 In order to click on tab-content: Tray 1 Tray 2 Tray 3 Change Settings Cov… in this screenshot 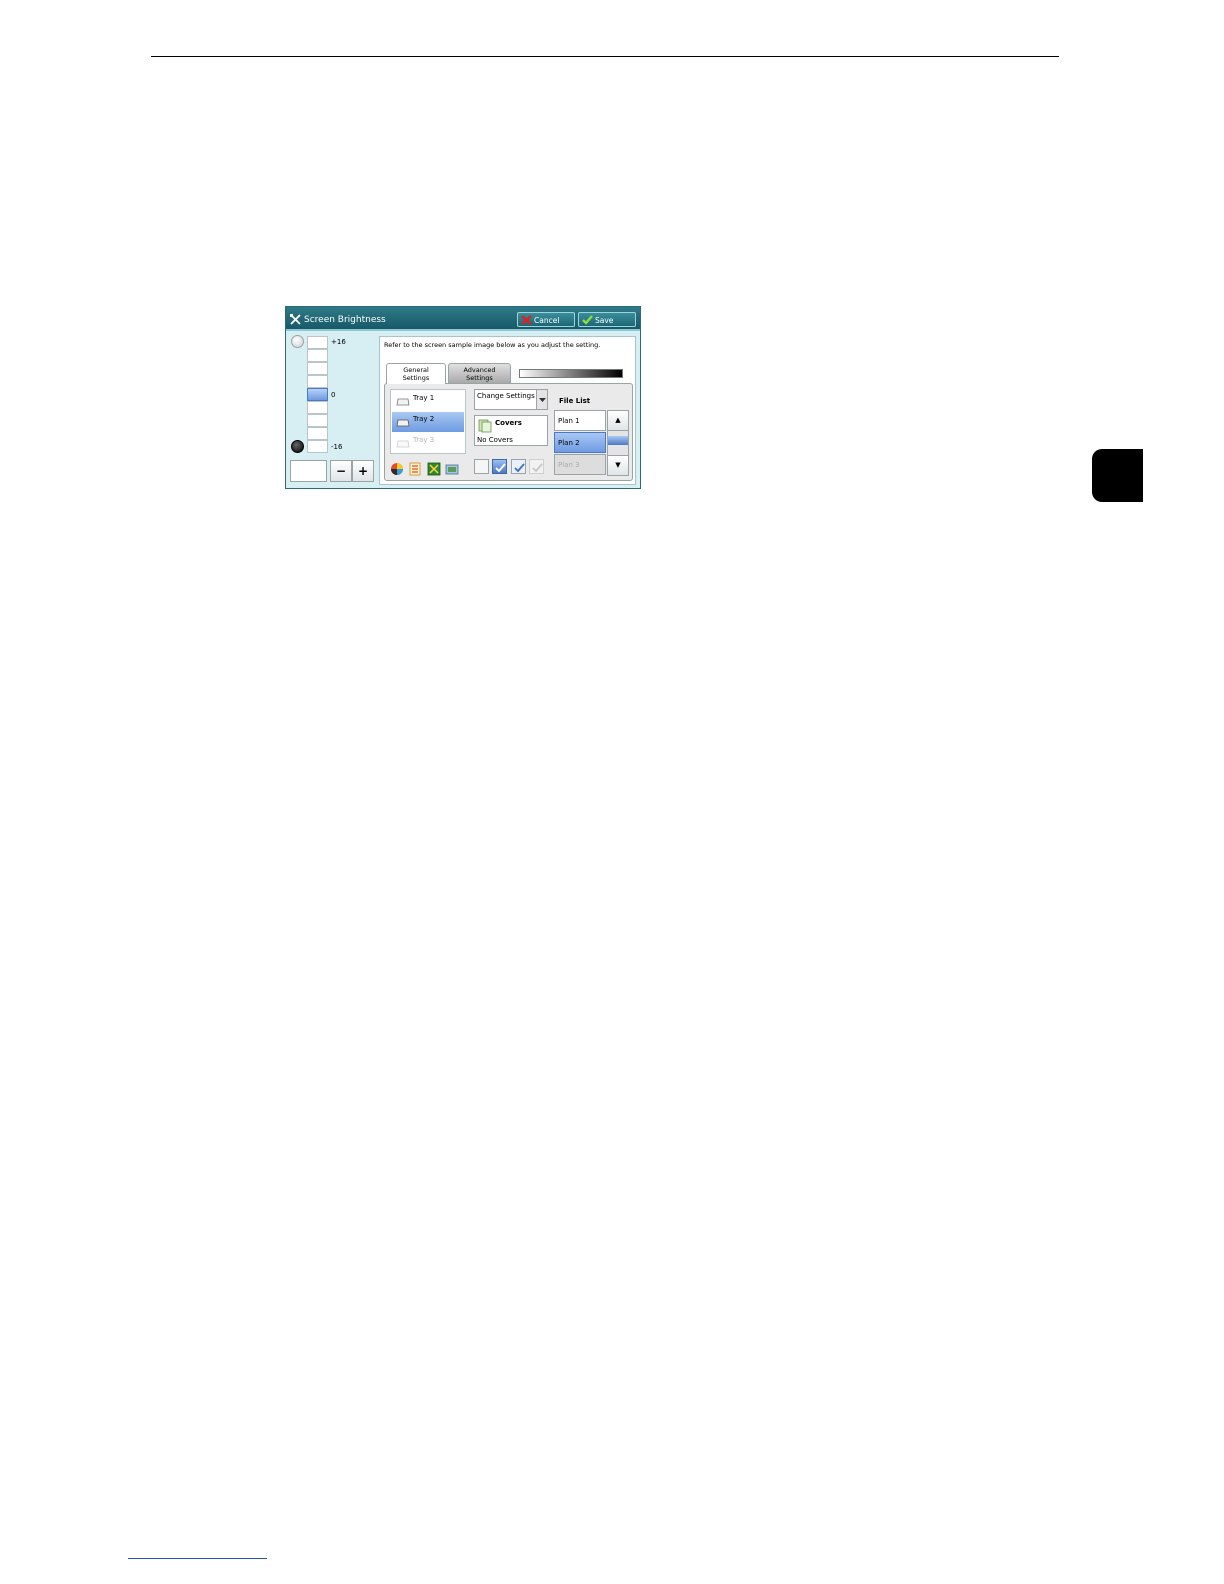, I will do `click(508, 432)`.